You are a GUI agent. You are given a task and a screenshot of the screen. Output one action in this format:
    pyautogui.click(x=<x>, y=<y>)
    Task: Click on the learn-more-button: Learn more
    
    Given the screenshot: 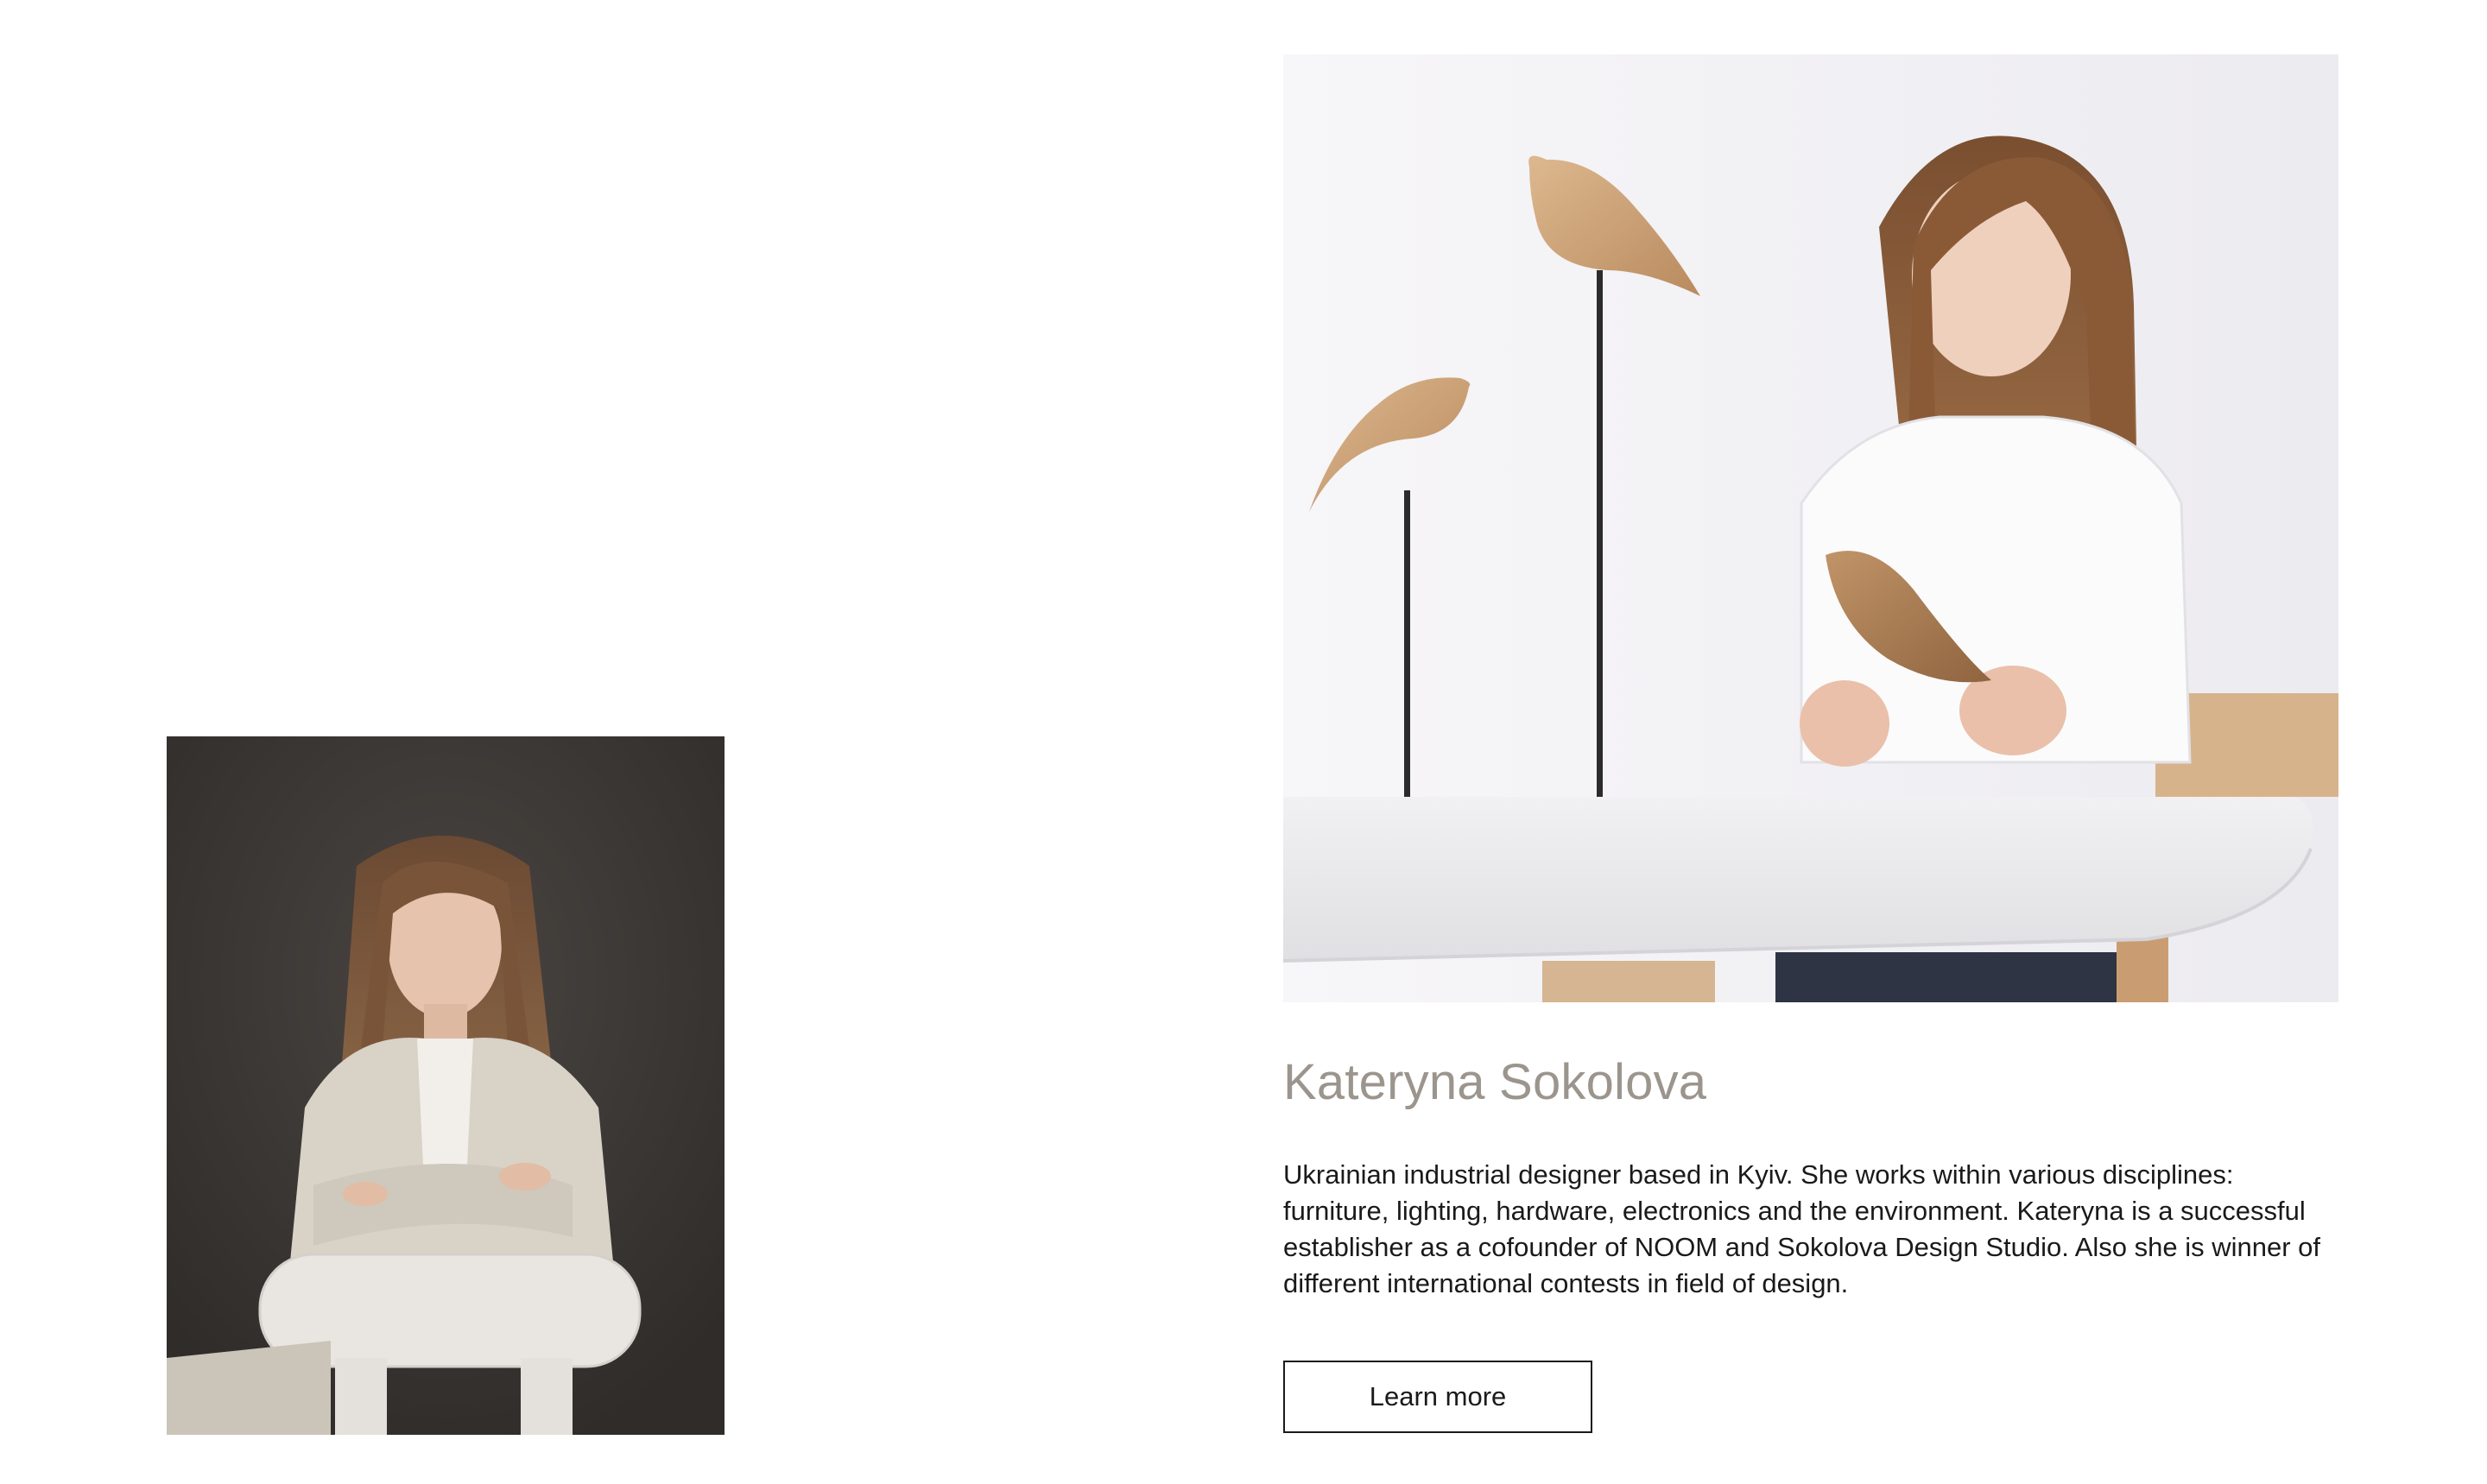 What is the action you would take?
    pyautogui.click(x=1437, y=1397)
    